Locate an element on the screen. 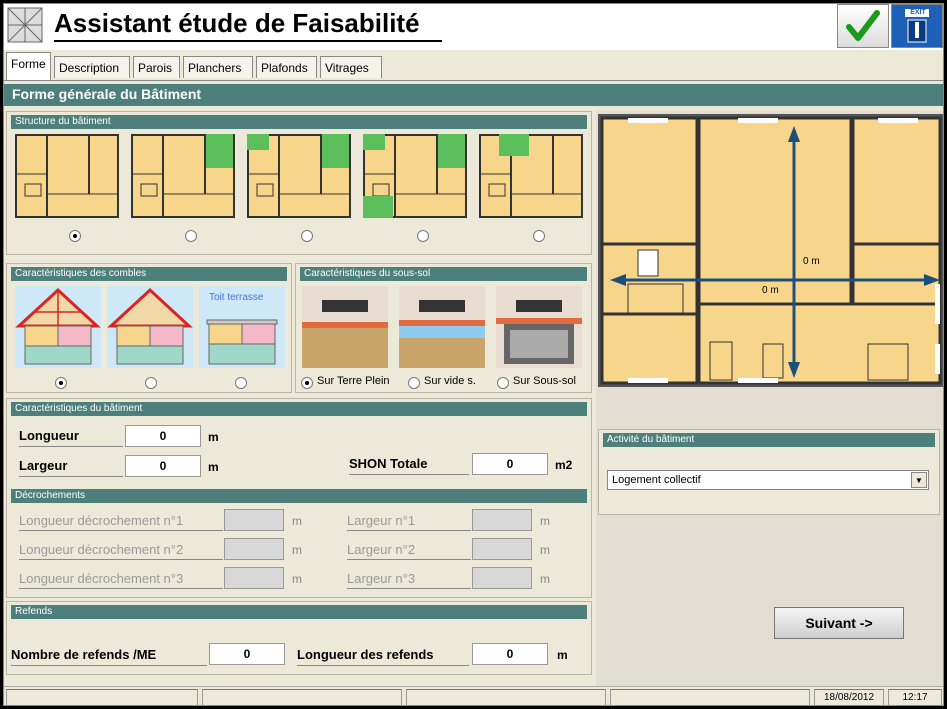 Image resolution: width=947 pixels, height=709 pixels. decrochement-2-underline is located at coordinates (121, 559).